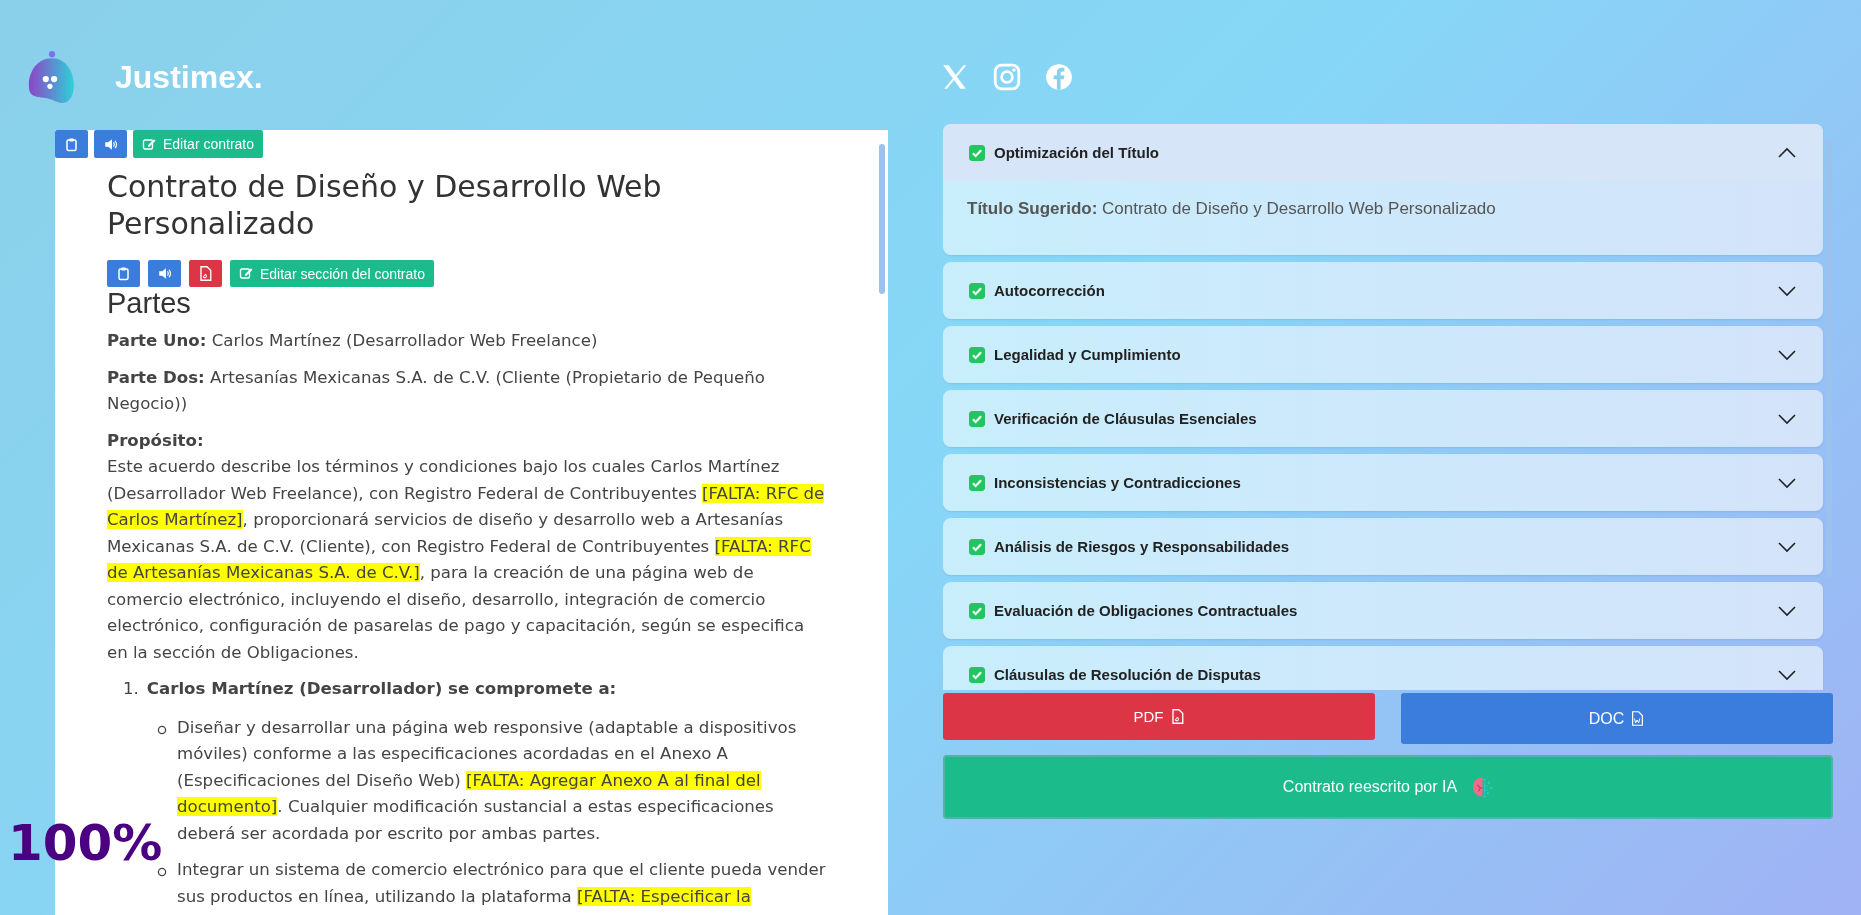  What do you see at coordinates (1128, 674) in the screenshot?
I see `accordion-title: Cláusulas de Resolución de Disputas` at bounding box center [1128, 674].